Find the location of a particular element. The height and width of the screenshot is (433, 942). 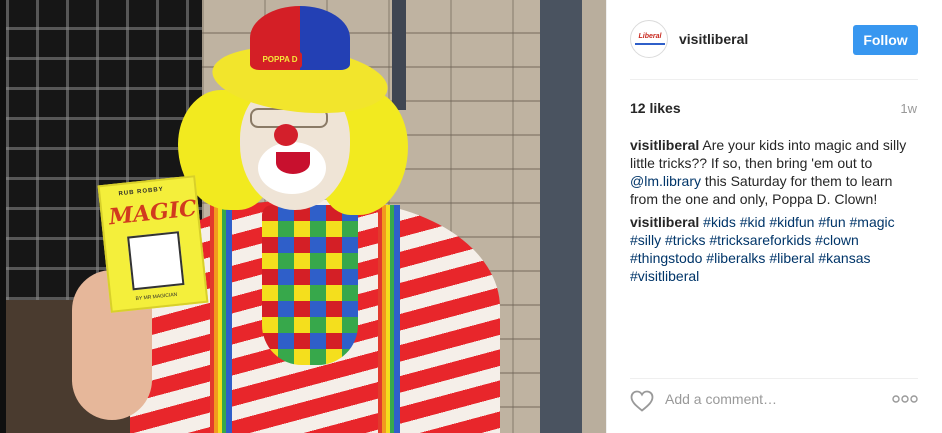

stone-wall-right is located at coordinates (594, 216).